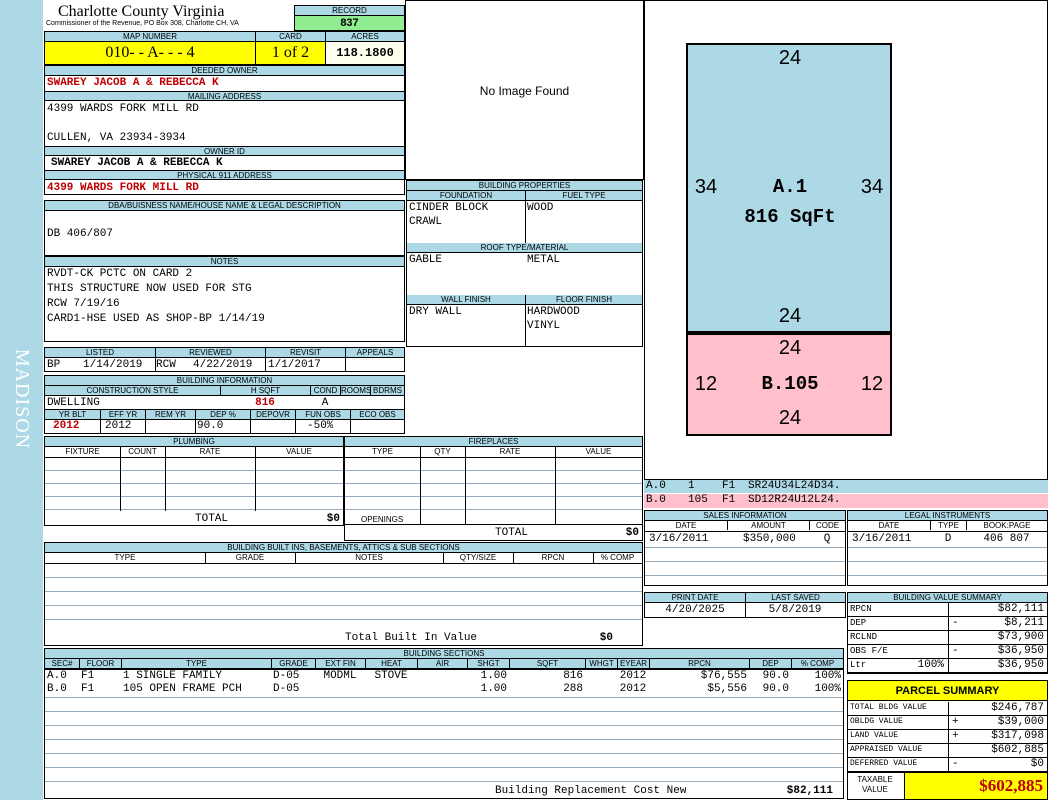 Image resolution: width=1050 pixels, height=800 pixels. I want to click on builtins-col: RPCN, so click(553, 557).